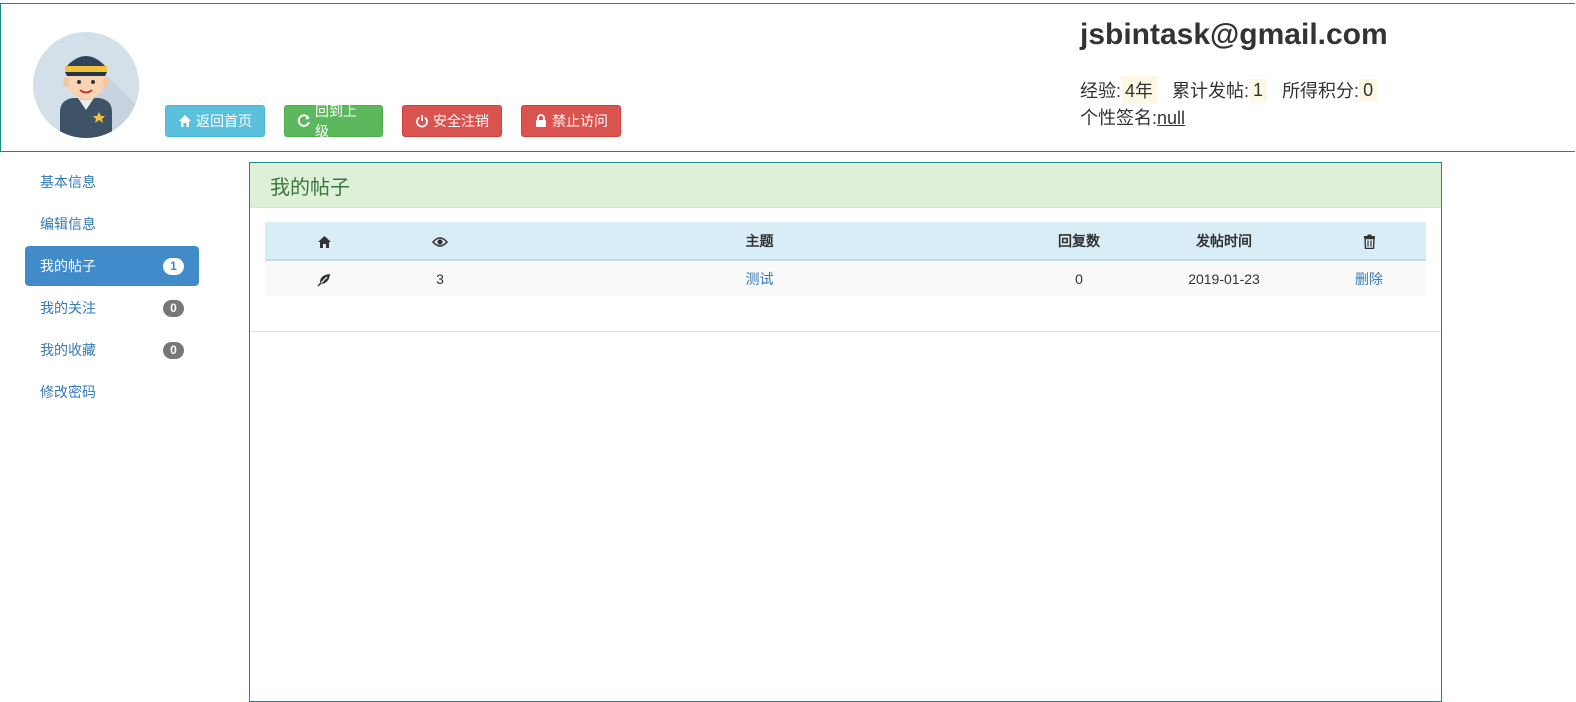 The height and width of the screenshot is (702, 1576). Describe the element at coordinates (68, 350) in the screenshot. I see `sidebar-item-label: 我的收藏` at that location.